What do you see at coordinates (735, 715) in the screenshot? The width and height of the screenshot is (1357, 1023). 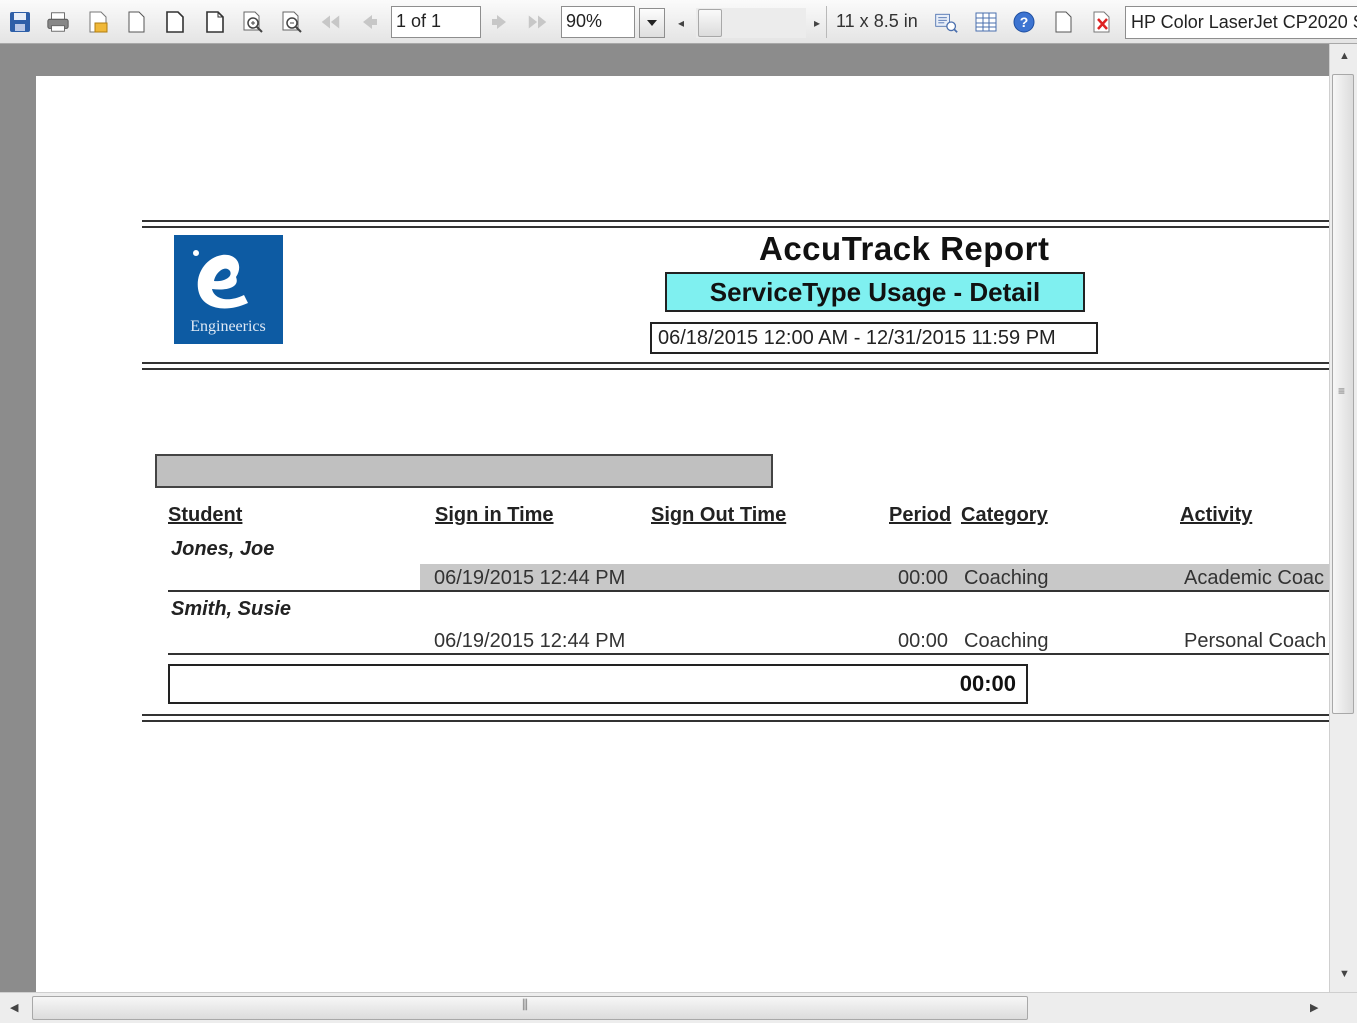 I see `footer-rule` at bounding box center [735, 715].